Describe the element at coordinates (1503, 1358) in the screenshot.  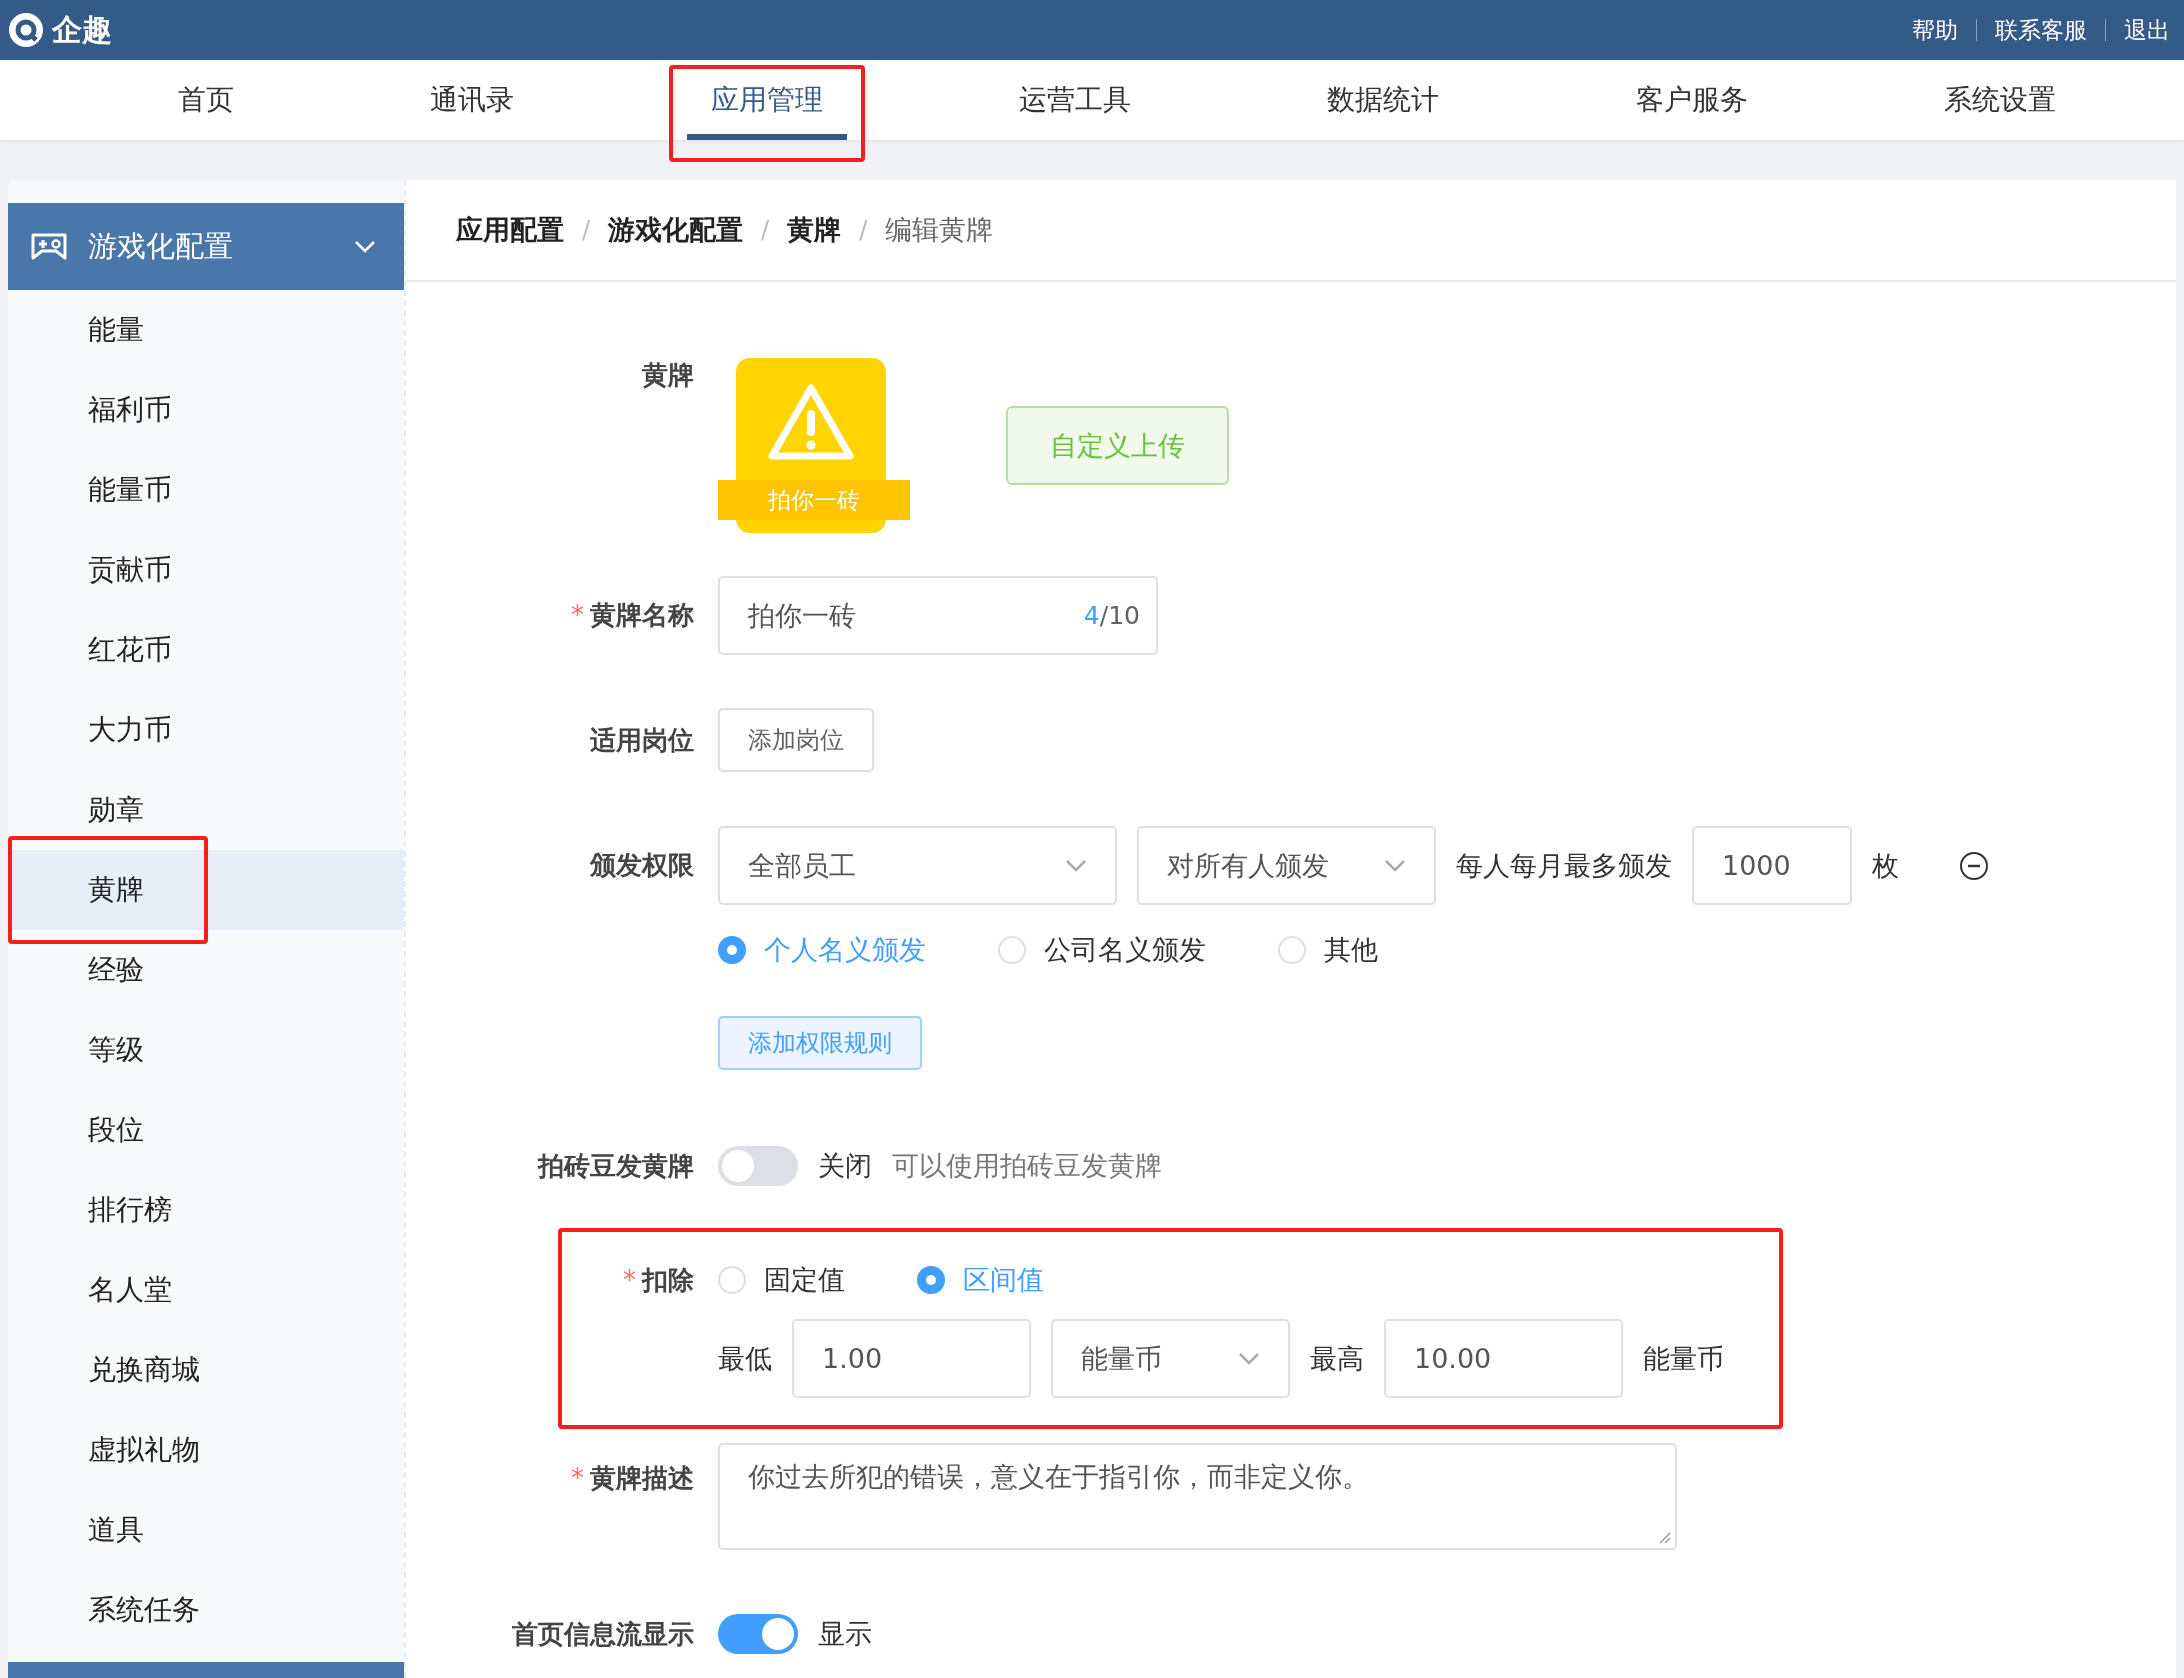
I see `max-input: 10.00` at that location.